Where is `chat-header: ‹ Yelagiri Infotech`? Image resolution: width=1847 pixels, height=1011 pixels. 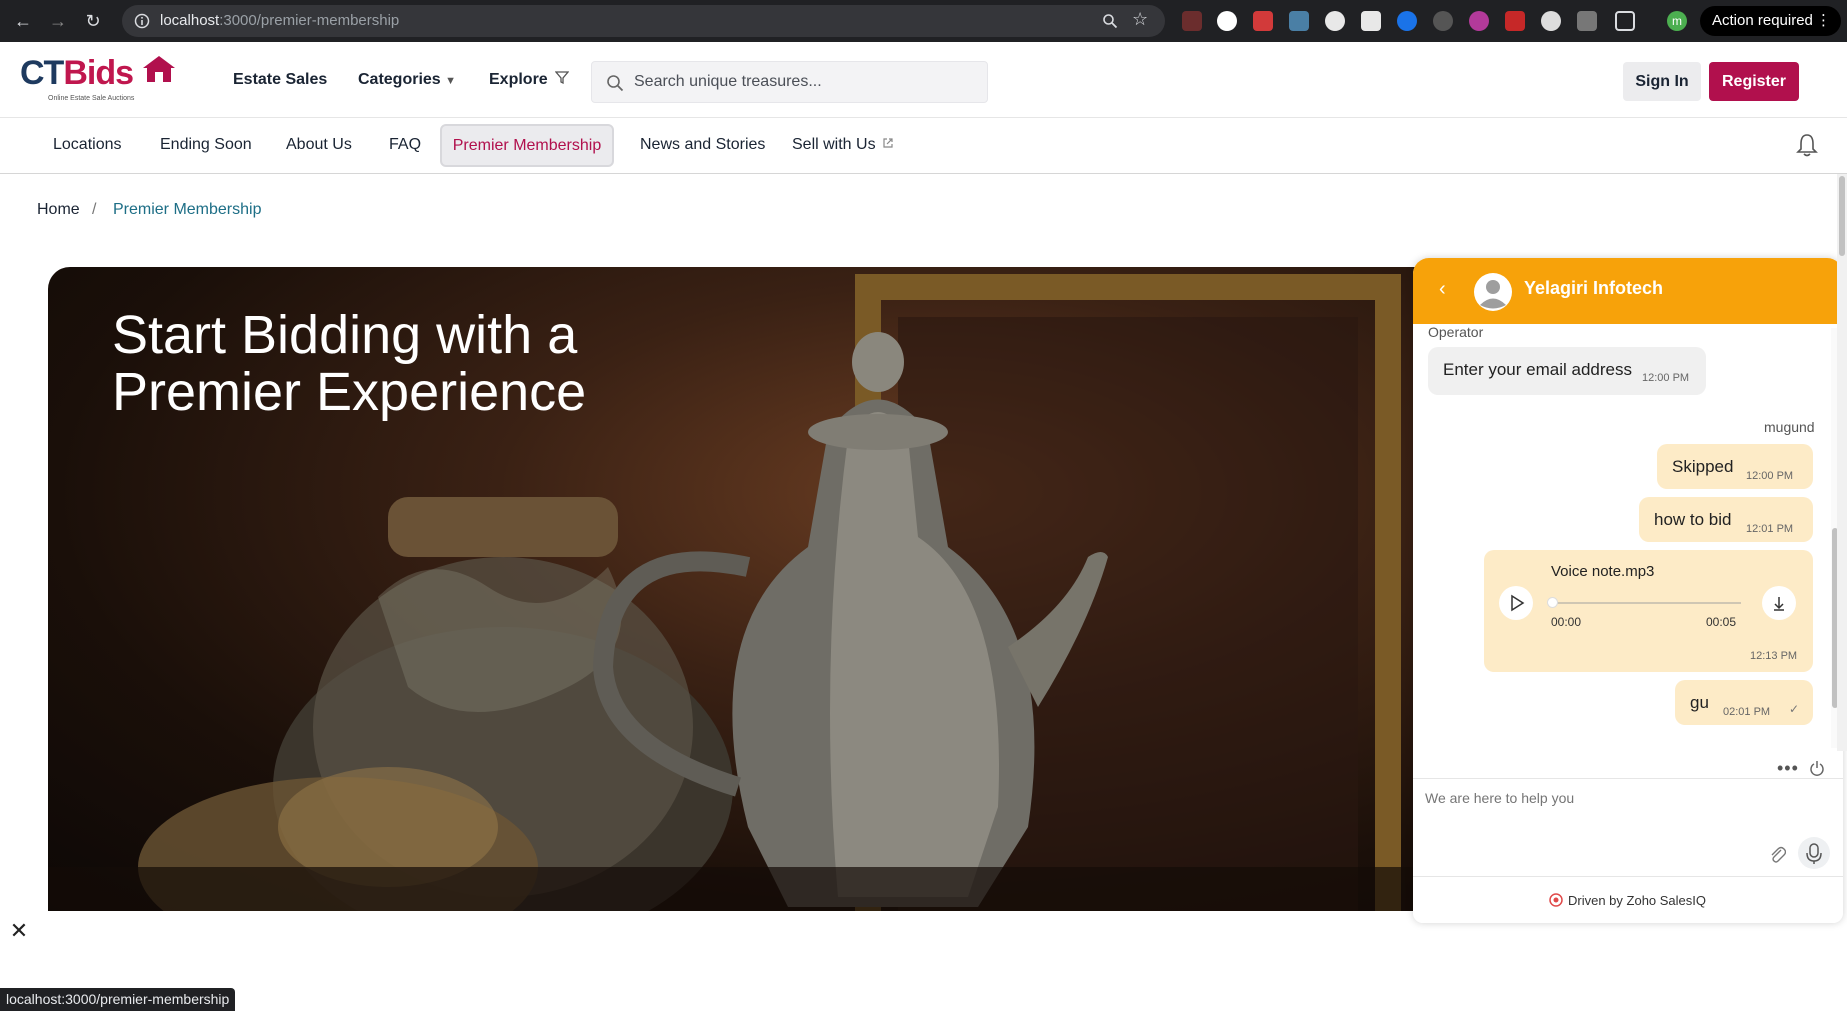 chat-header: ‹ Yelagiri Infotech is located at coordinates (1628, 291).